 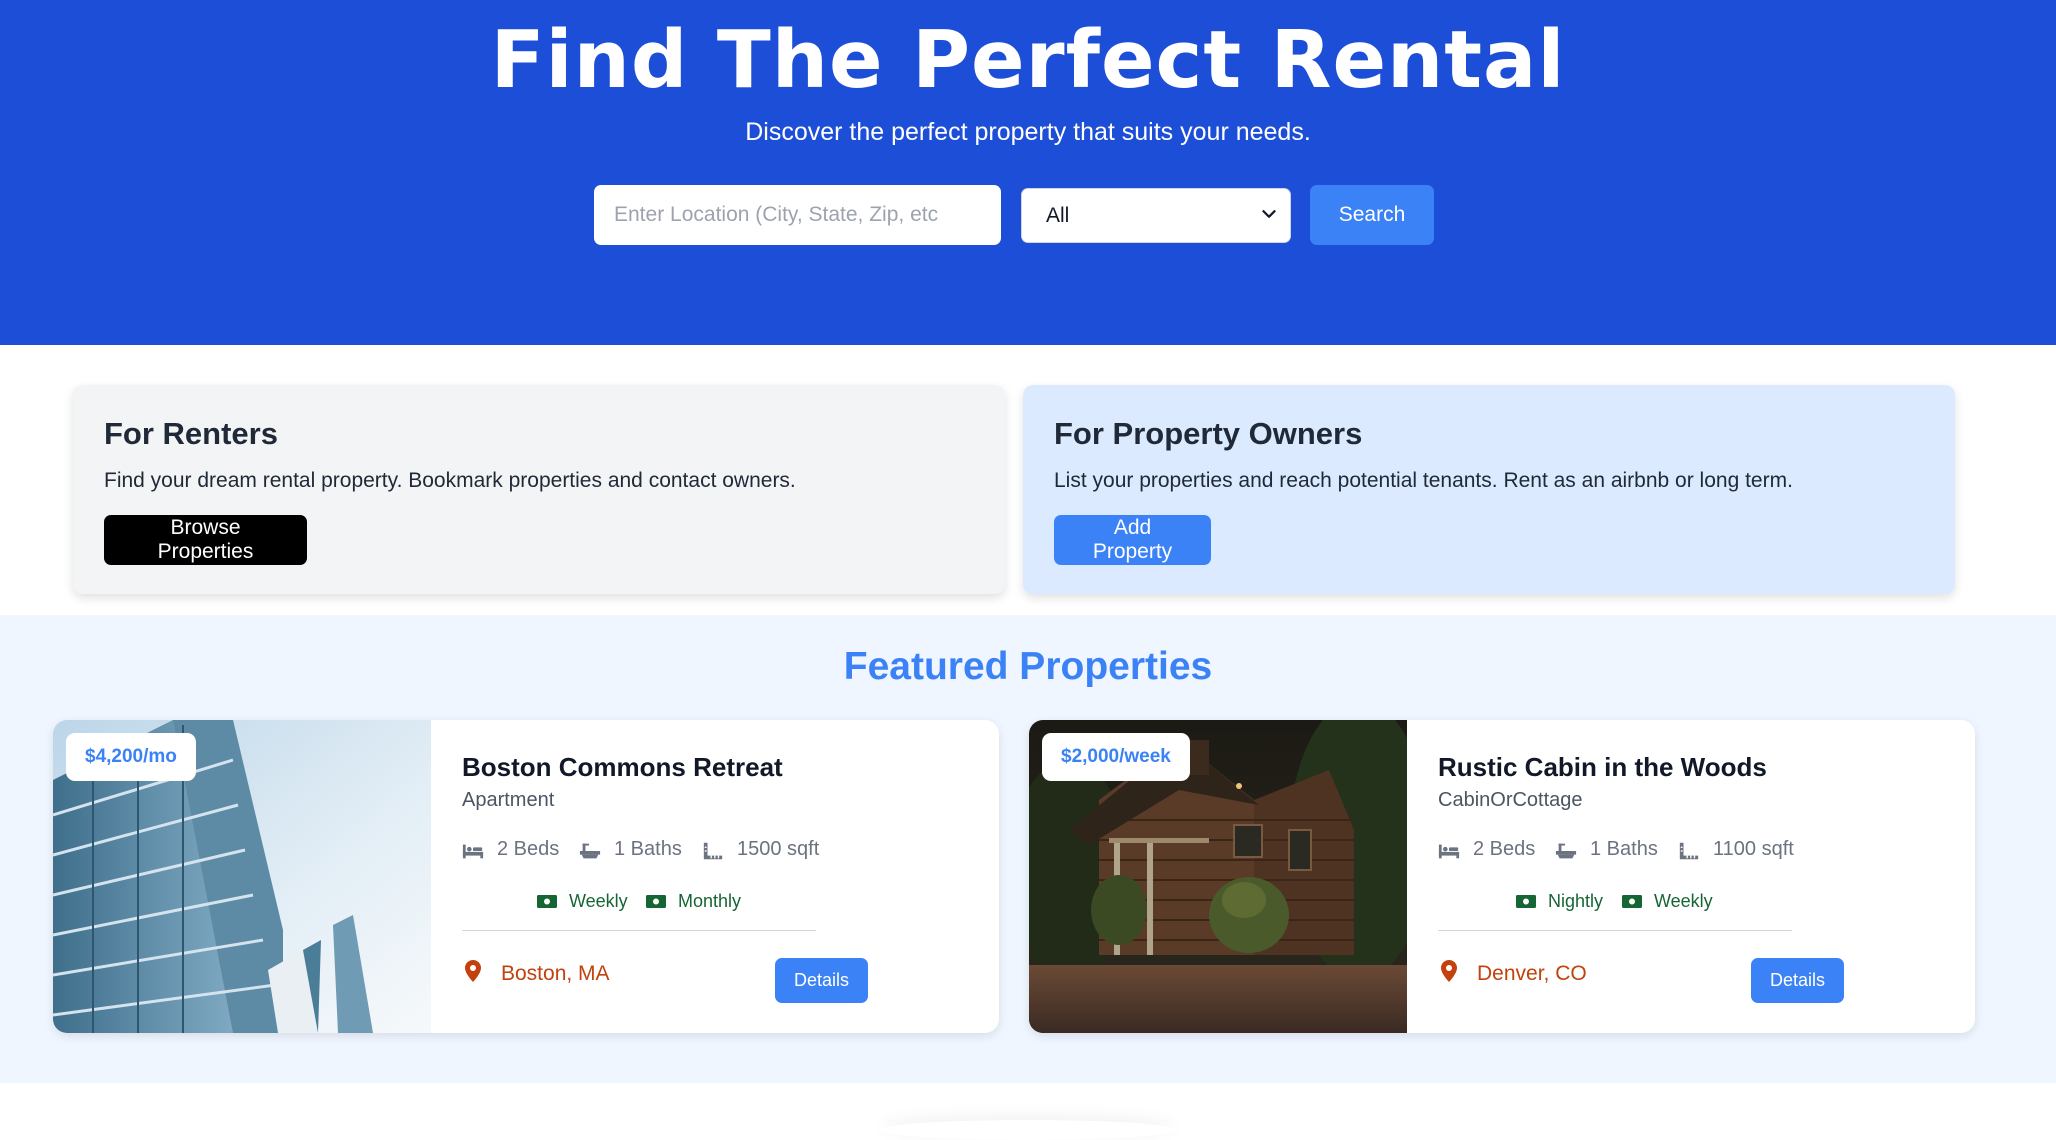 I want to click on property-image: $4,200/mo, so click(x=242, y=876).